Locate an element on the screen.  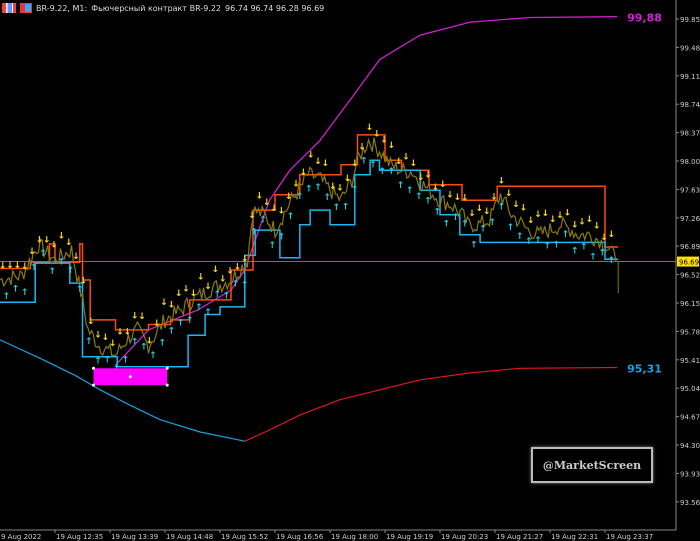
upper-envelope-label: 99,88 is located at coordinates (644, 18).